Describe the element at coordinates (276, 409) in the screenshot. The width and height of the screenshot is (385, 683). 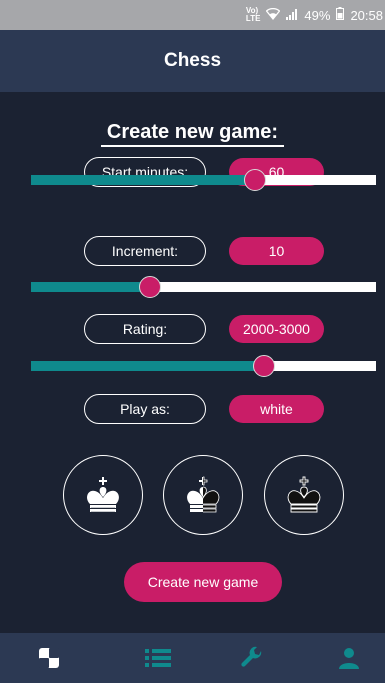
I see `play-as-value: white` at that location.